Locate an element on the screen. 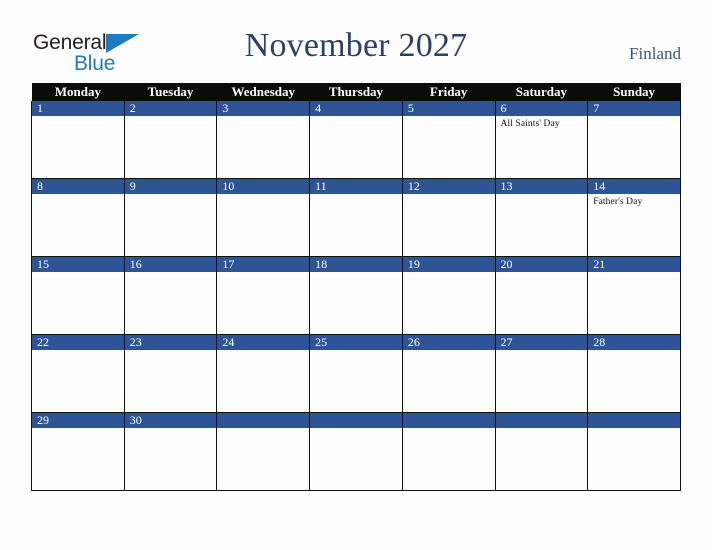 Image resolution: width=712 pixels, height=550 pixels. day-number: 10 is located at coordinates (263, 186).